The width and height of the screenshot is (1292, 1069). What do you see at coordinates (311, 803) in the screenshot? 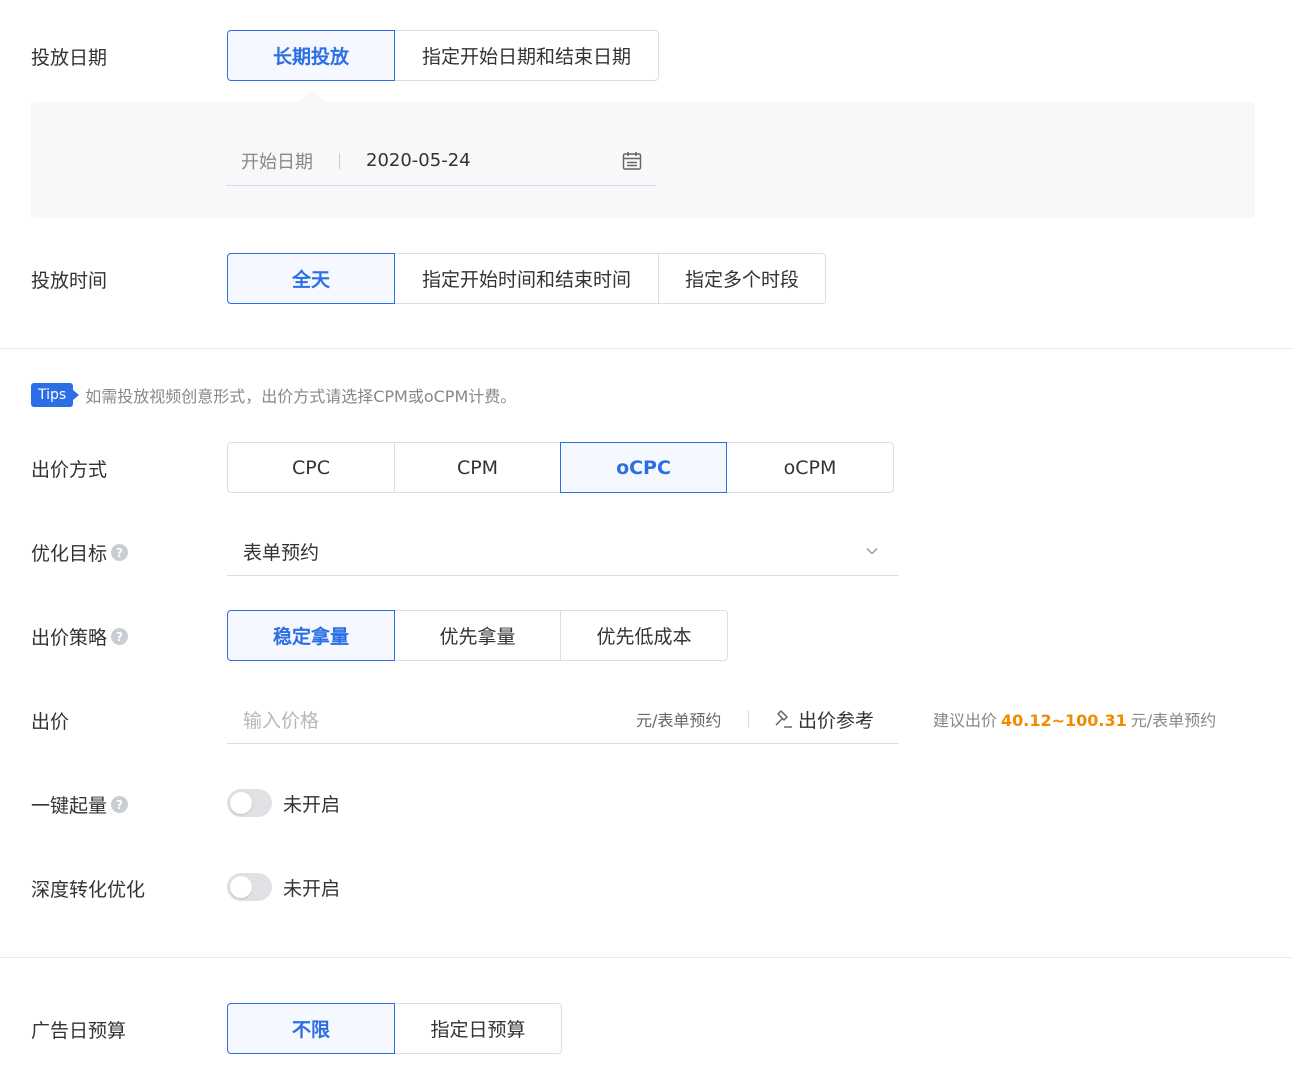
I see `one-click-status: 未开启` at bounding box center [311, 803].